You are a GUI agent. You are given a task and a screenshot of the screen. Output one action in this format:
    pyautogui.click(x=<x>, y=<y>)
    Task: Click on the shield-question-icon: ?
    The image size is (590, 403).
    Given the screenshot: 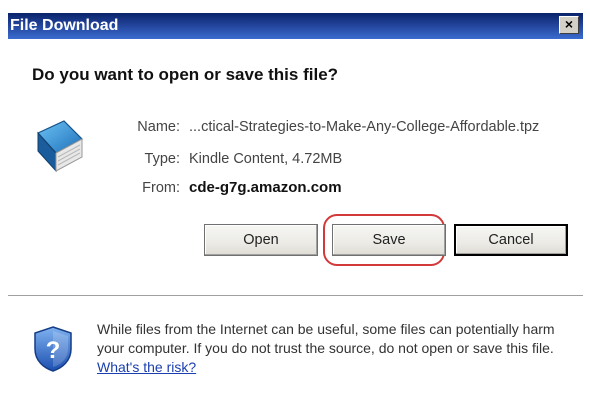 What is the action you would take?
    pyautogui.click(x=53, y=349)
    